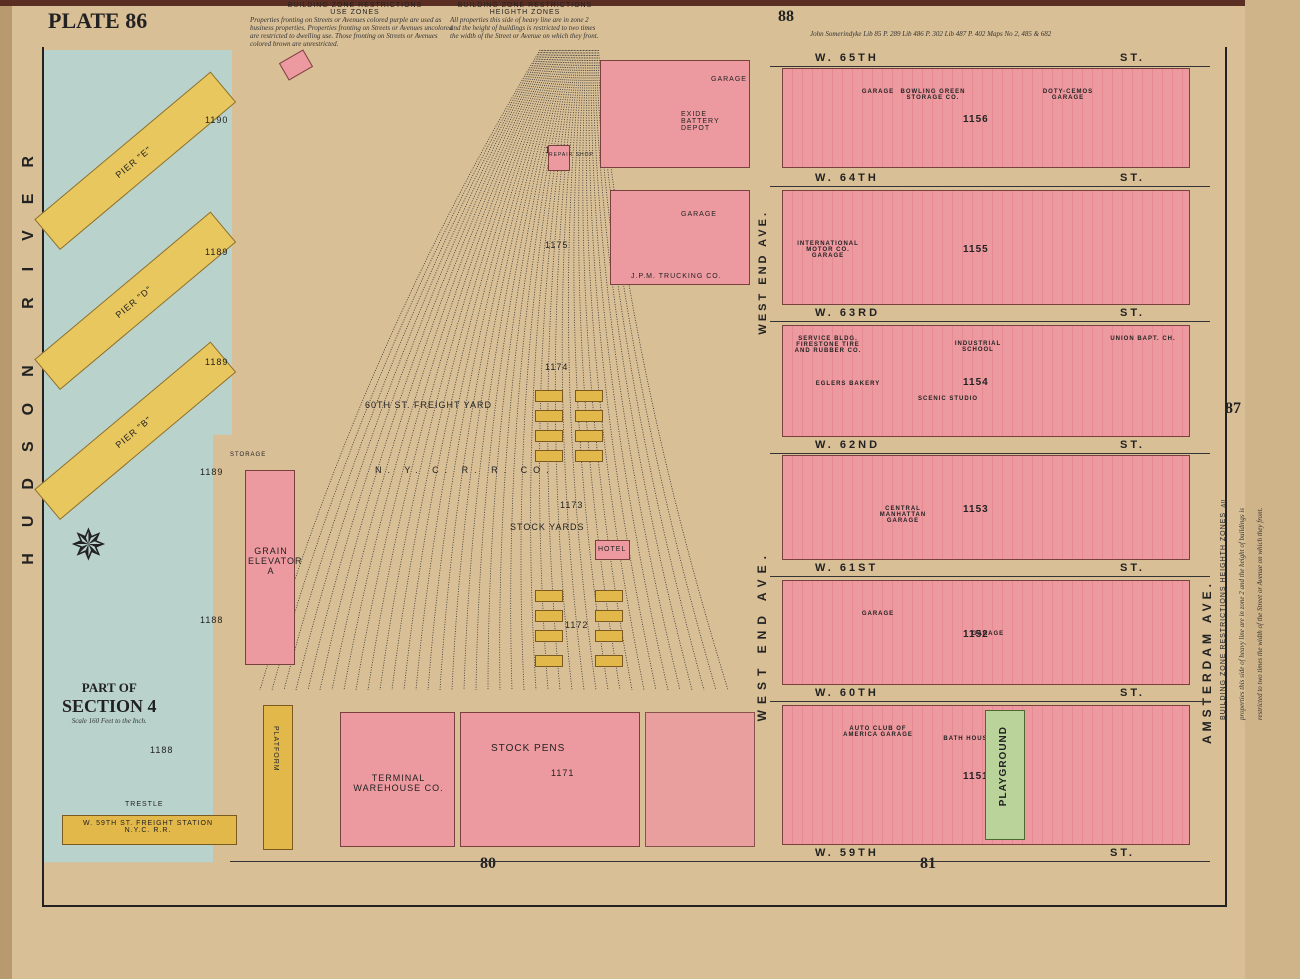 This screenshot has width=1300, height=979. What do you see at coordinates (528, 748) in the screenshot?
I see `building-label: STOCK PENS` at bounding box center [528, 748].